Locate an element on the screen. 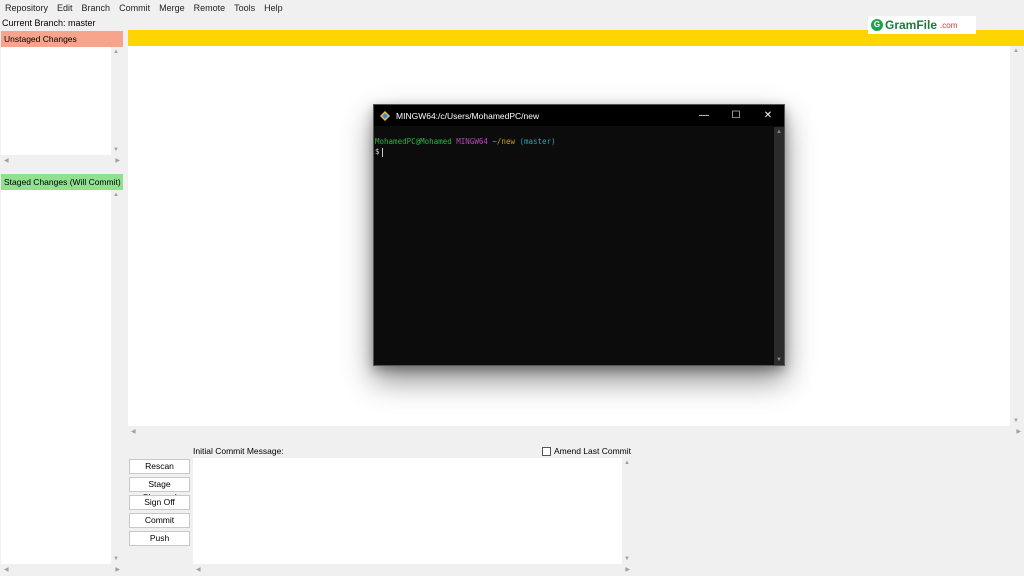 The image size is (1024, 576). watermark-suffix: .com is located at coordinates (949, 25).